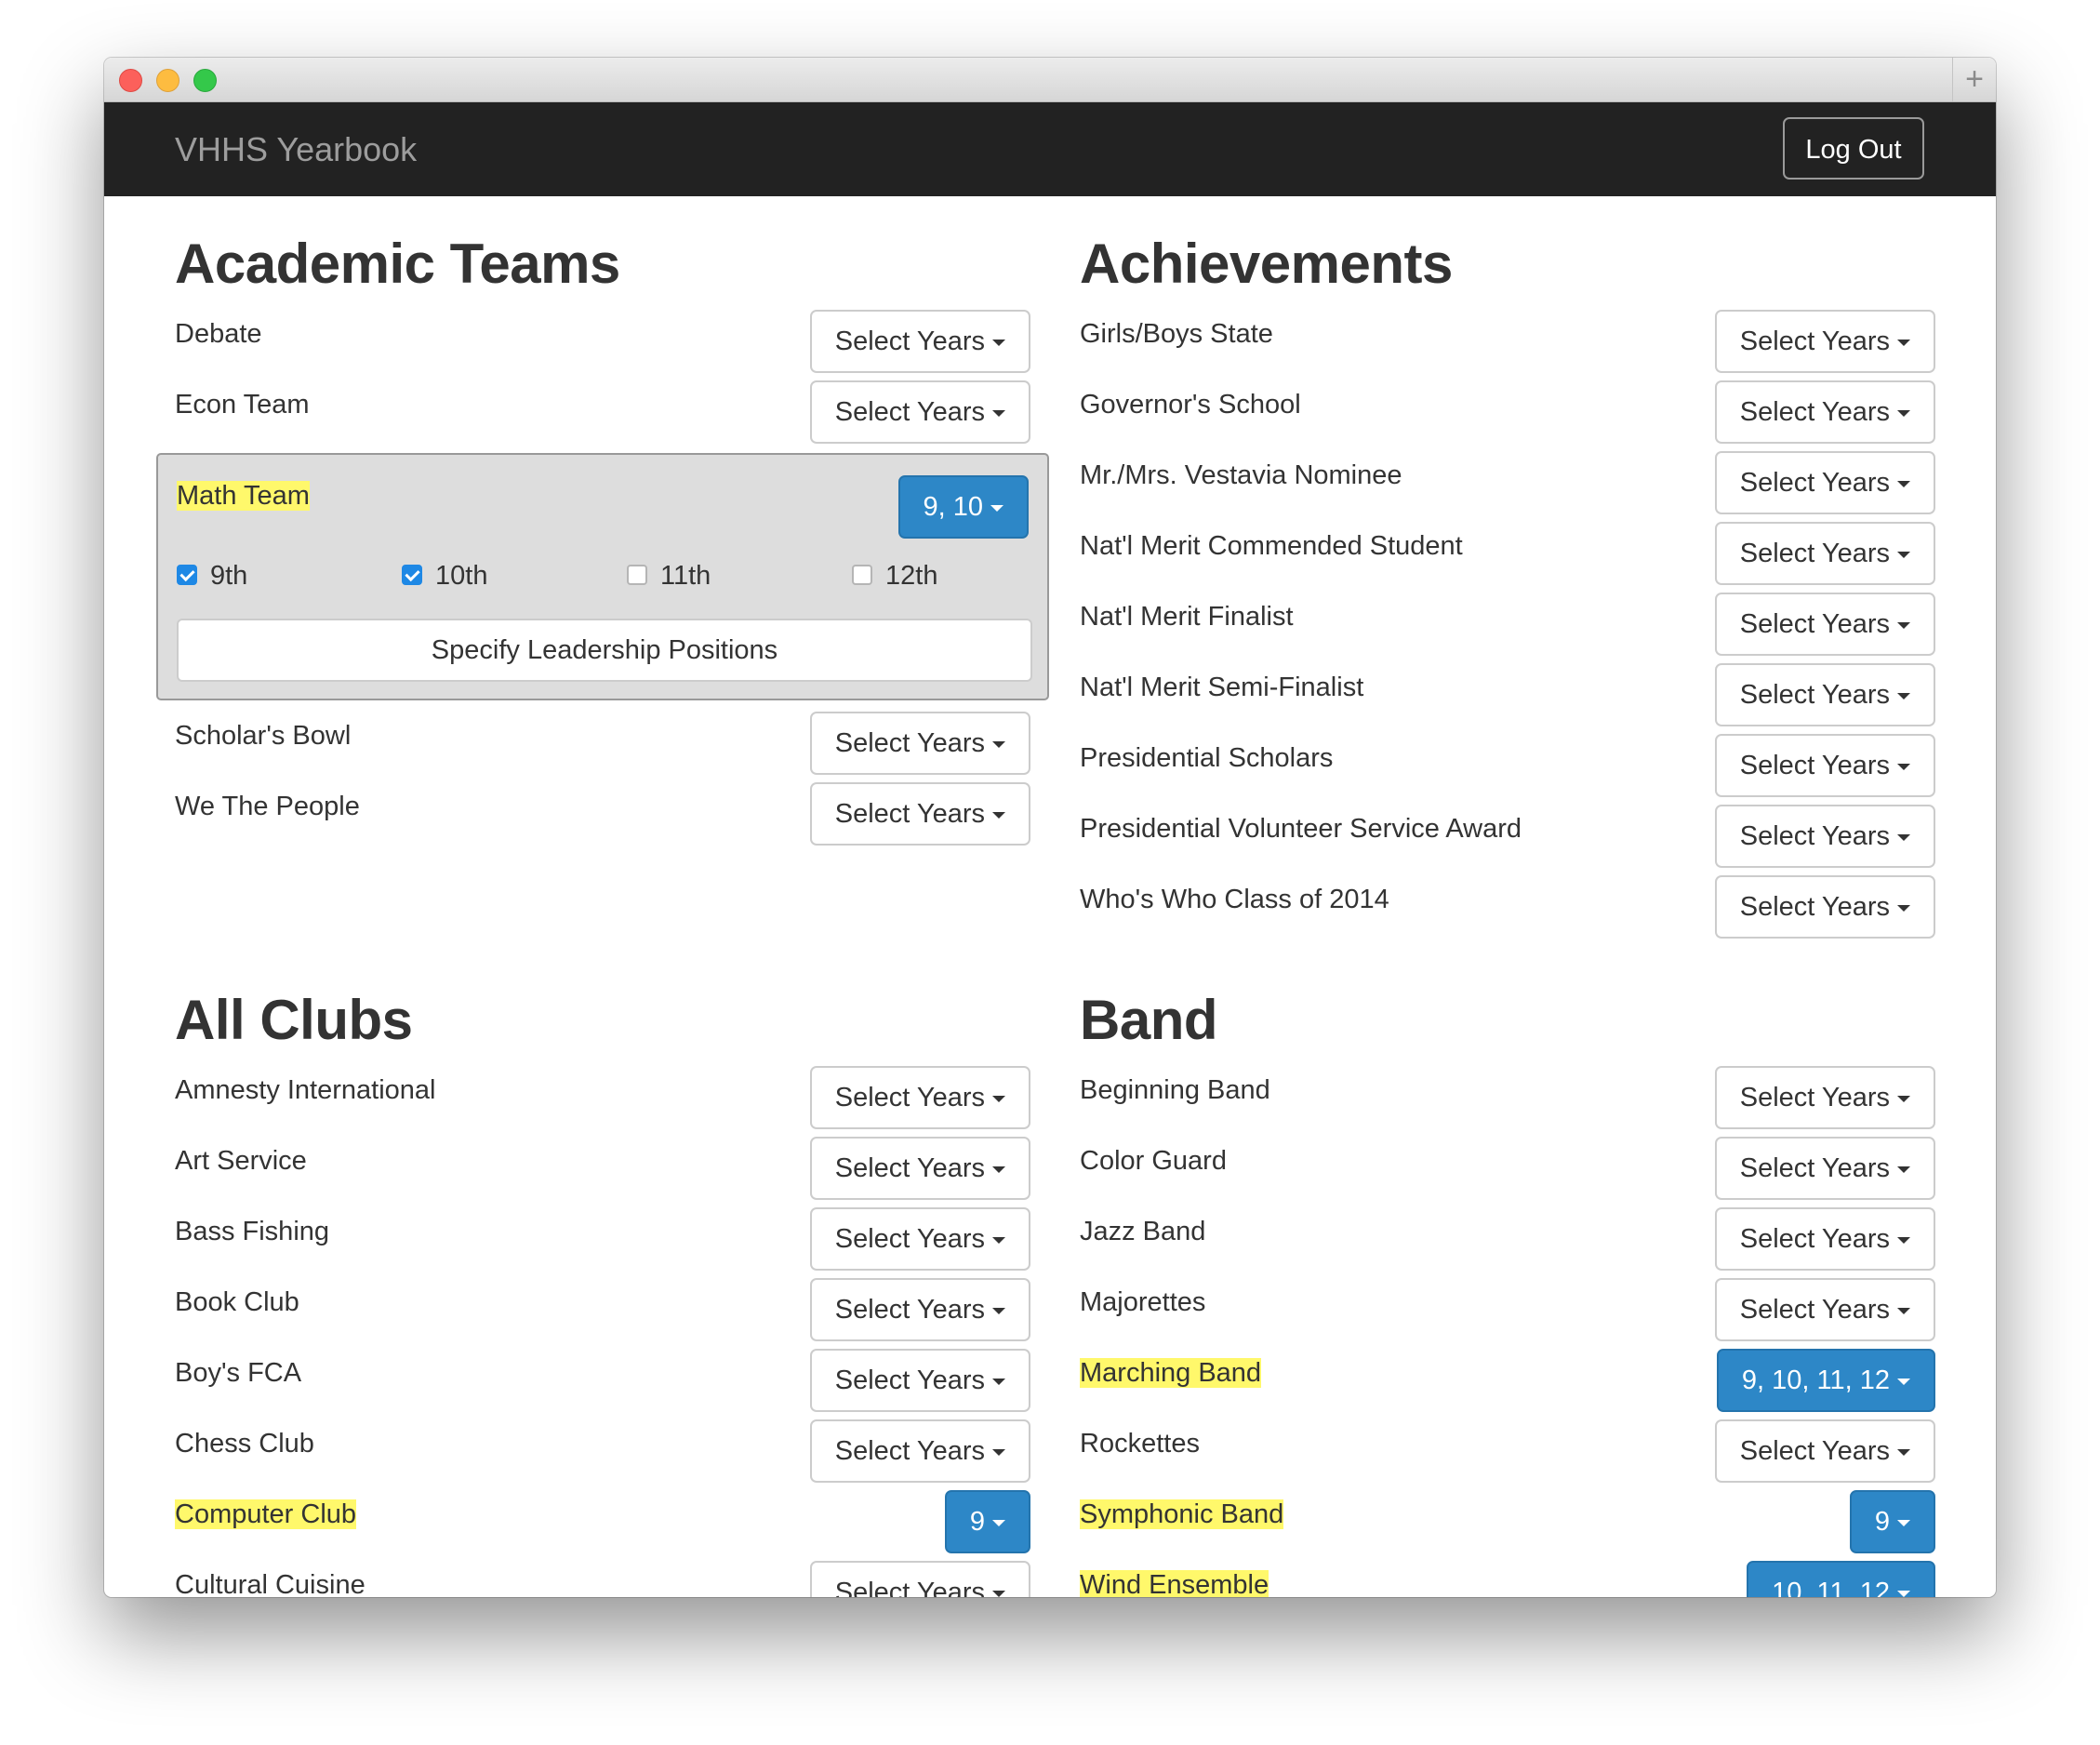 This screenshot has width=2100, height=1745. What do you see at coordinates (445, 575) in the screenshot?
I see `year-checkbox-10th: 10th` at bounding box center [445, 575].